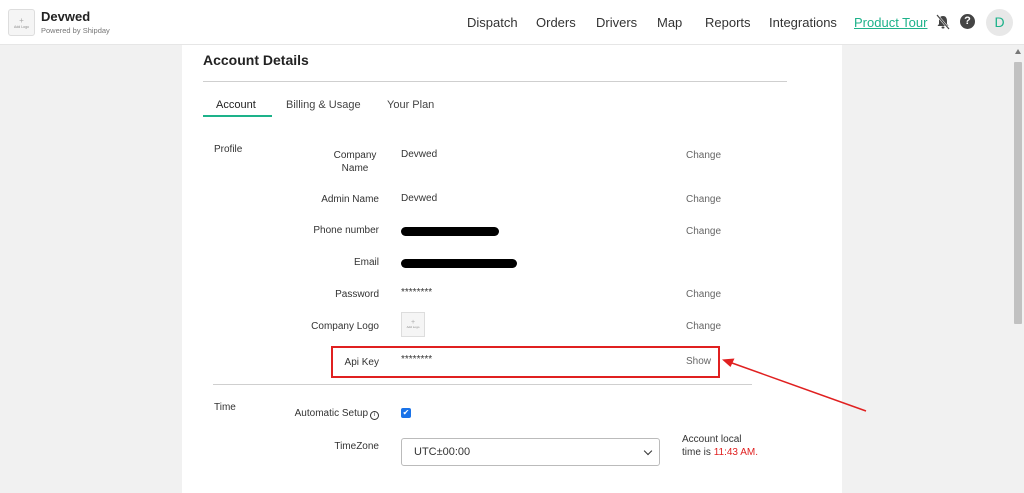 This screenshot has height=493, width=1024. I want to click on admin-name-value: Devwed, so click(419, 198).